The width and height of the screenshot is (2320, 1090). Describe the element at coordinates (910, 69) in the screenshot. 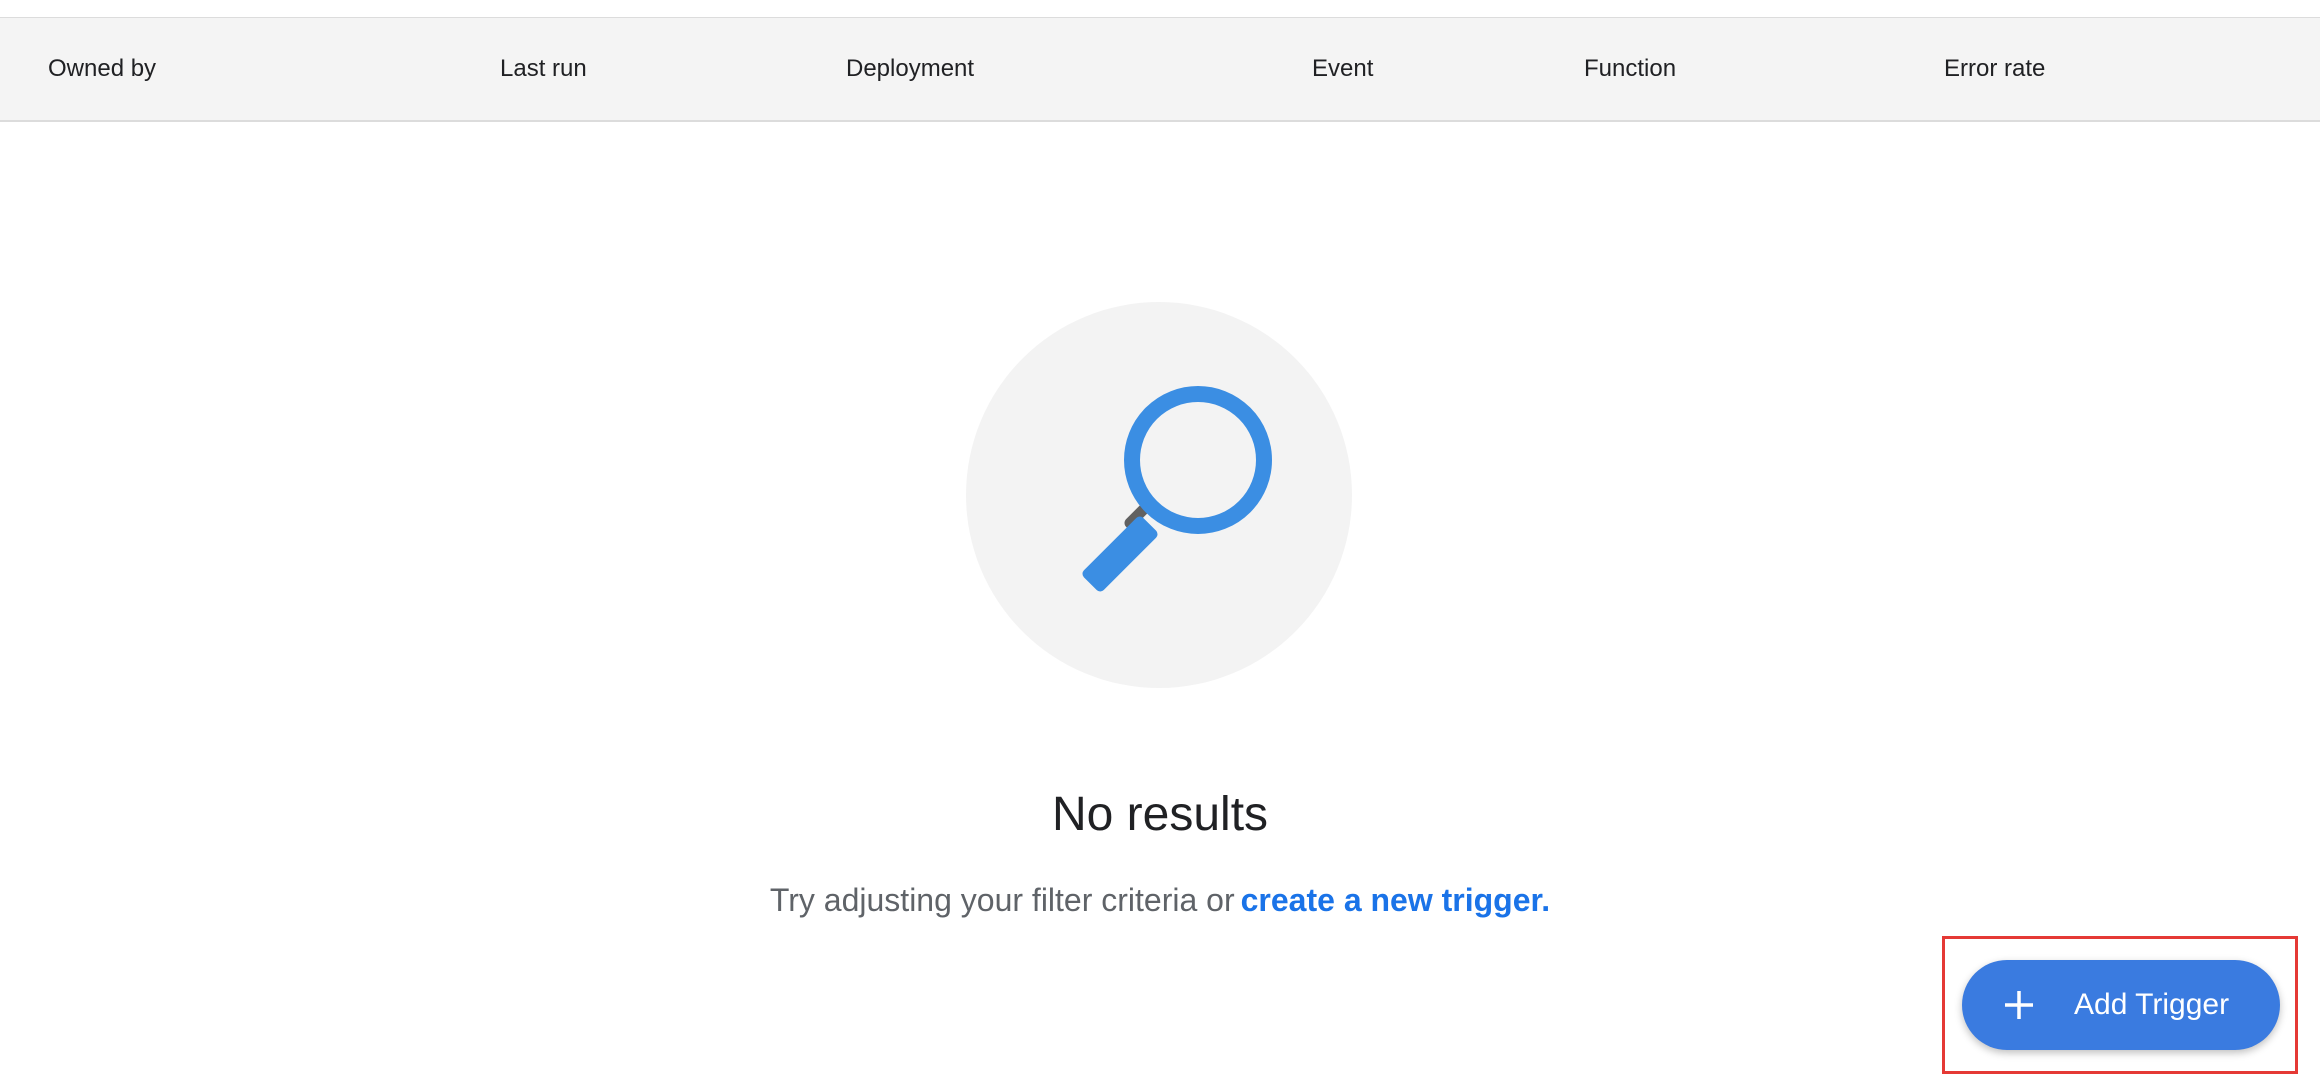

I see `column-header-deployment: Deployment` at that location.